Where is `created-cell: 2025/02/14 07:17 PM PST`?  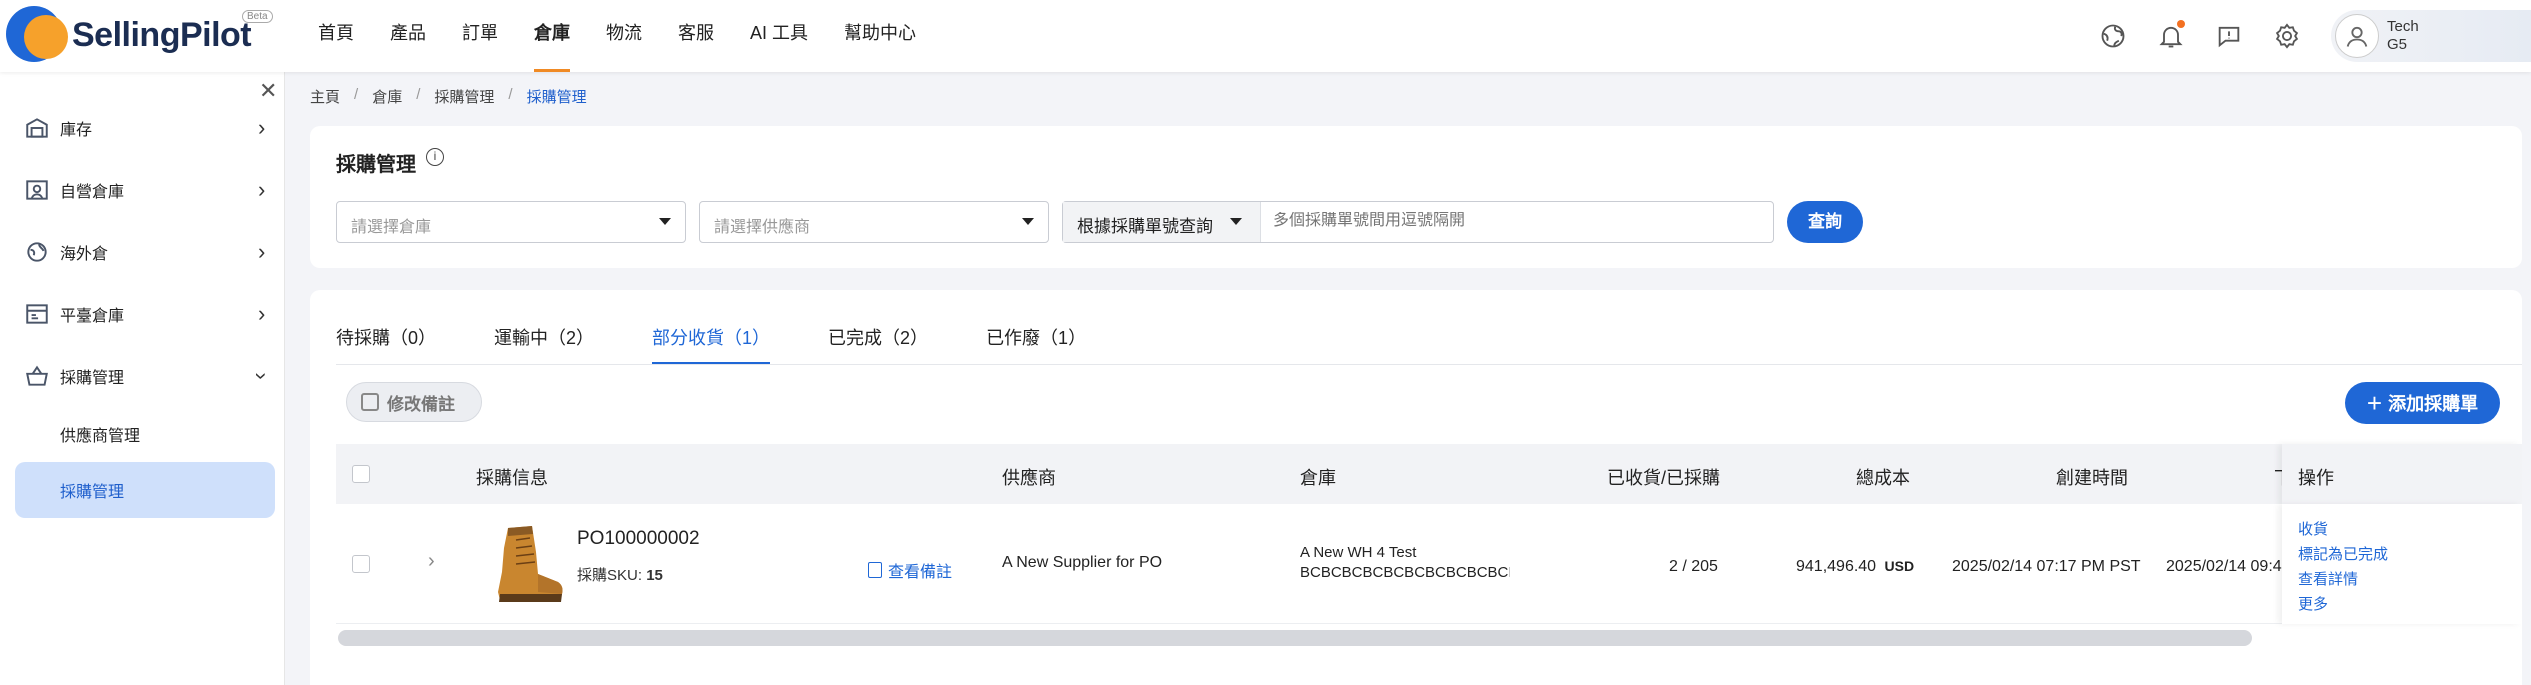
created-cell: 2025/02/14 07:17 PM PST is located at coordinates (2046, 566).